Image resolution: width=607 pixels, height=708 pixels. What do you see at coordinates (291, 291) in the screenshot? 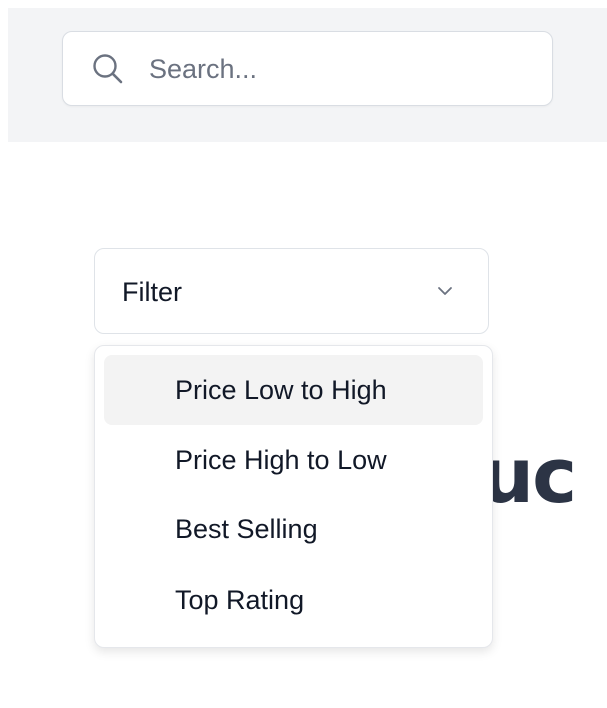
I see `filter-select: Filter` at bounding box center [291, 291].